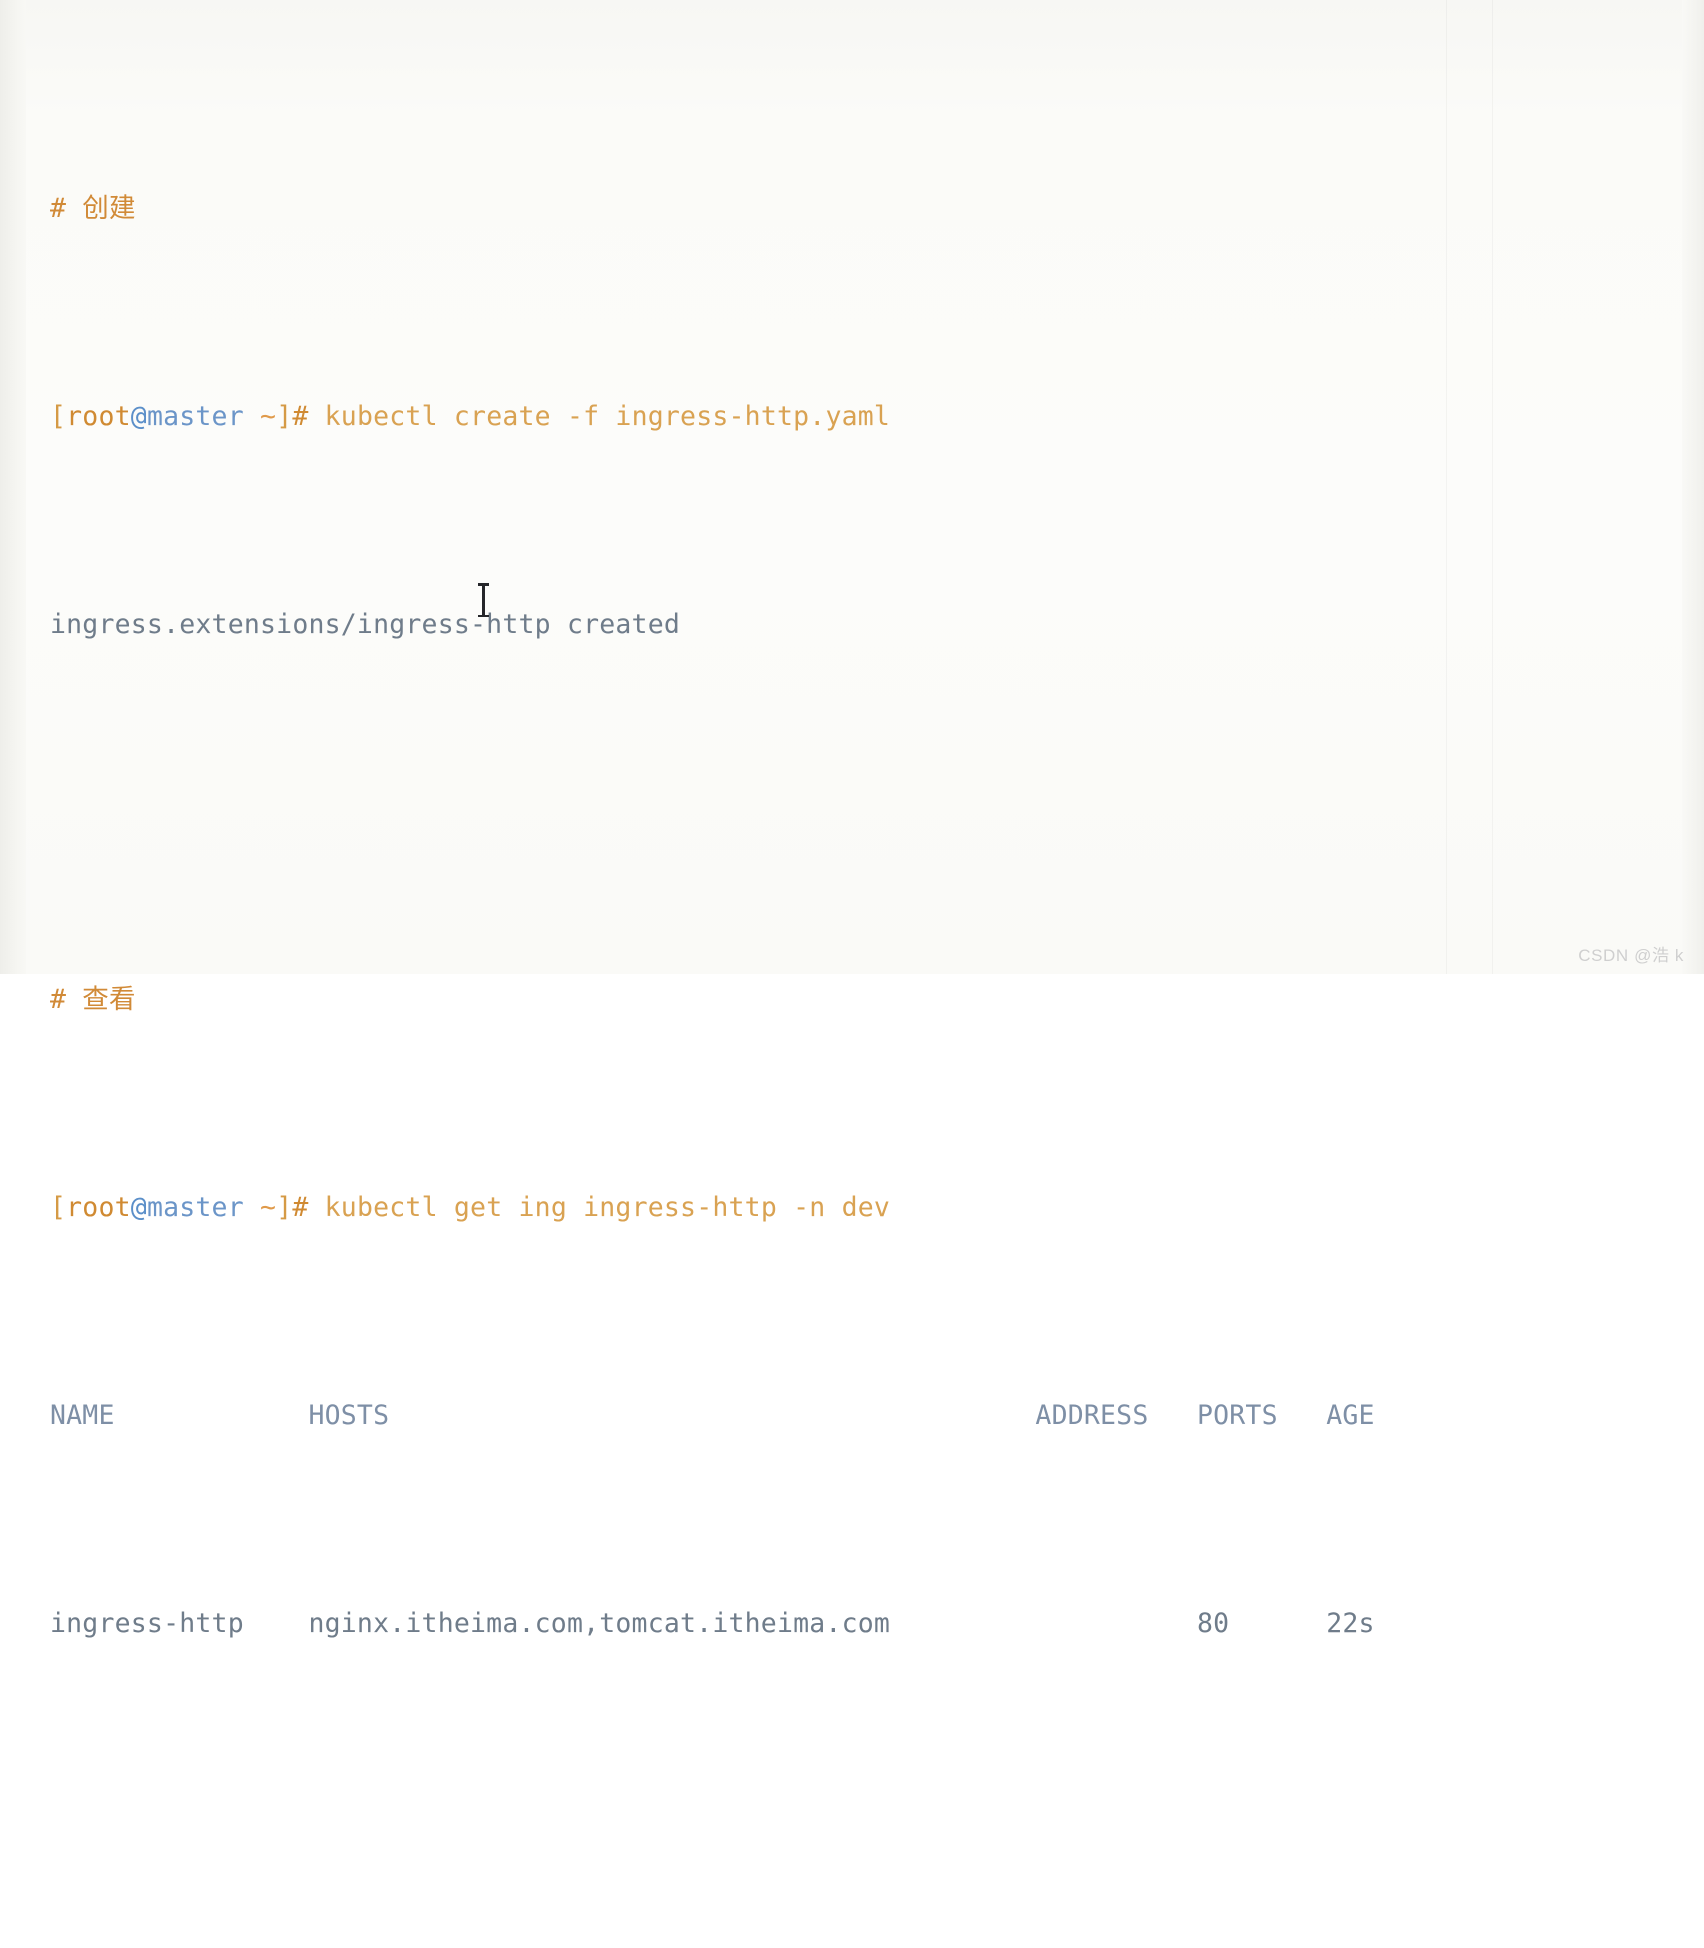 Image resolution: width=1704 pixels, height=1948 pixels. Describe the element at coordinates (599, 417) in the screenshot. I see `command-create-text: kubectl create -f ingress-http.yaml` at that location.